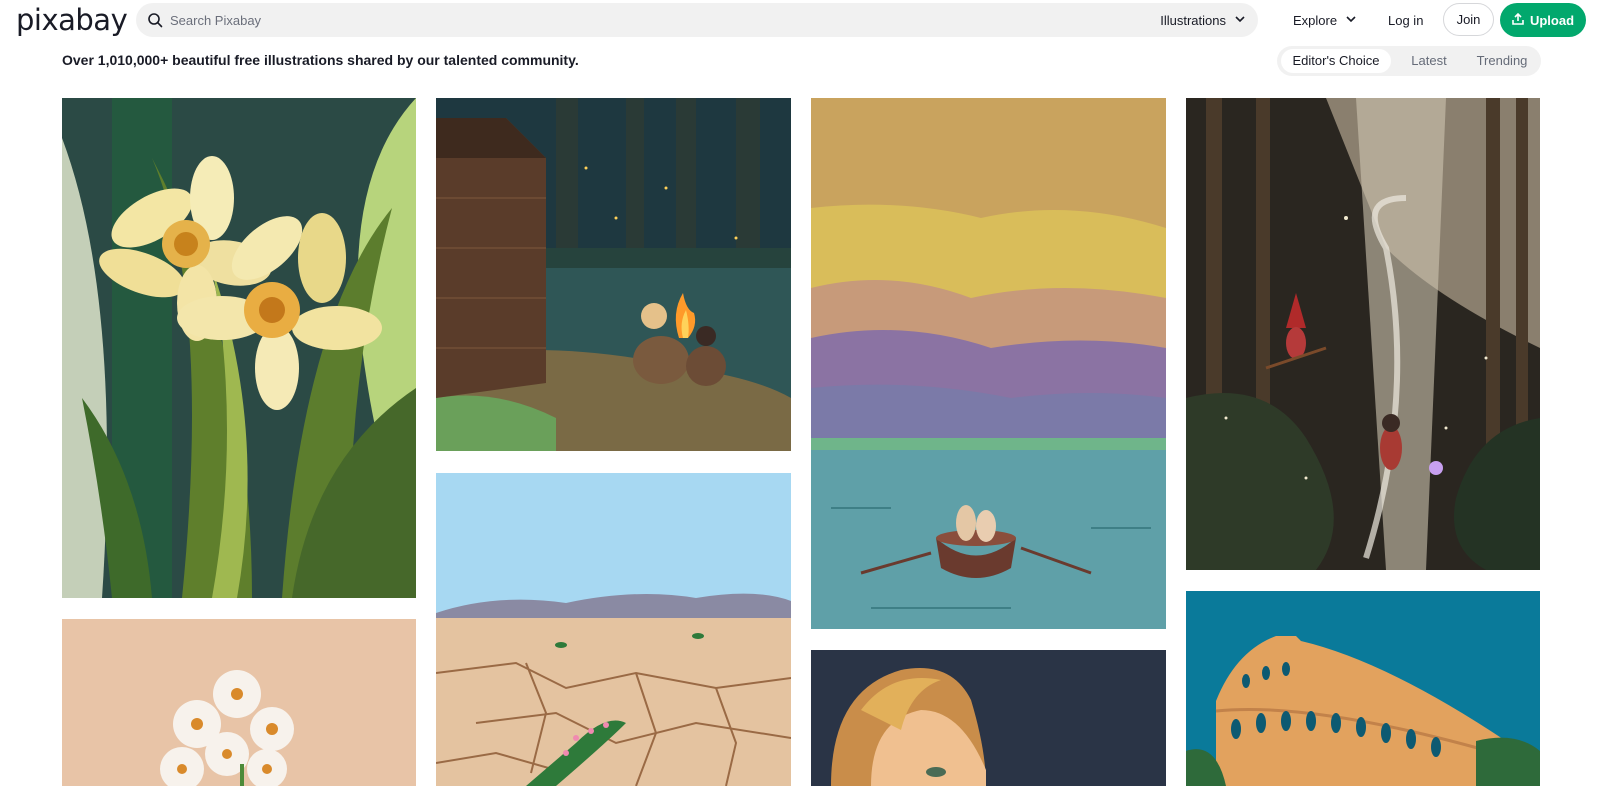  Describe the element at coordinates (988, 718) in the screenshot. I see `illustration-woman-portrait` at that location.